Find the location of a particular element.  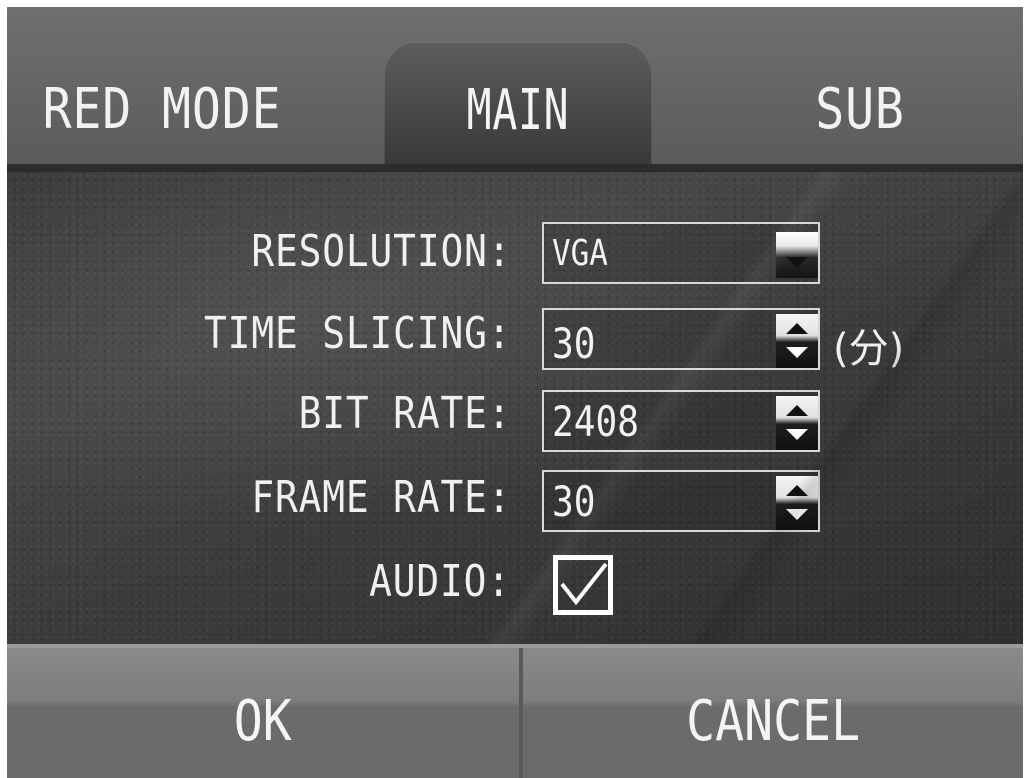

time-slicing-unit: (分) is located at coordinates (869, 349).